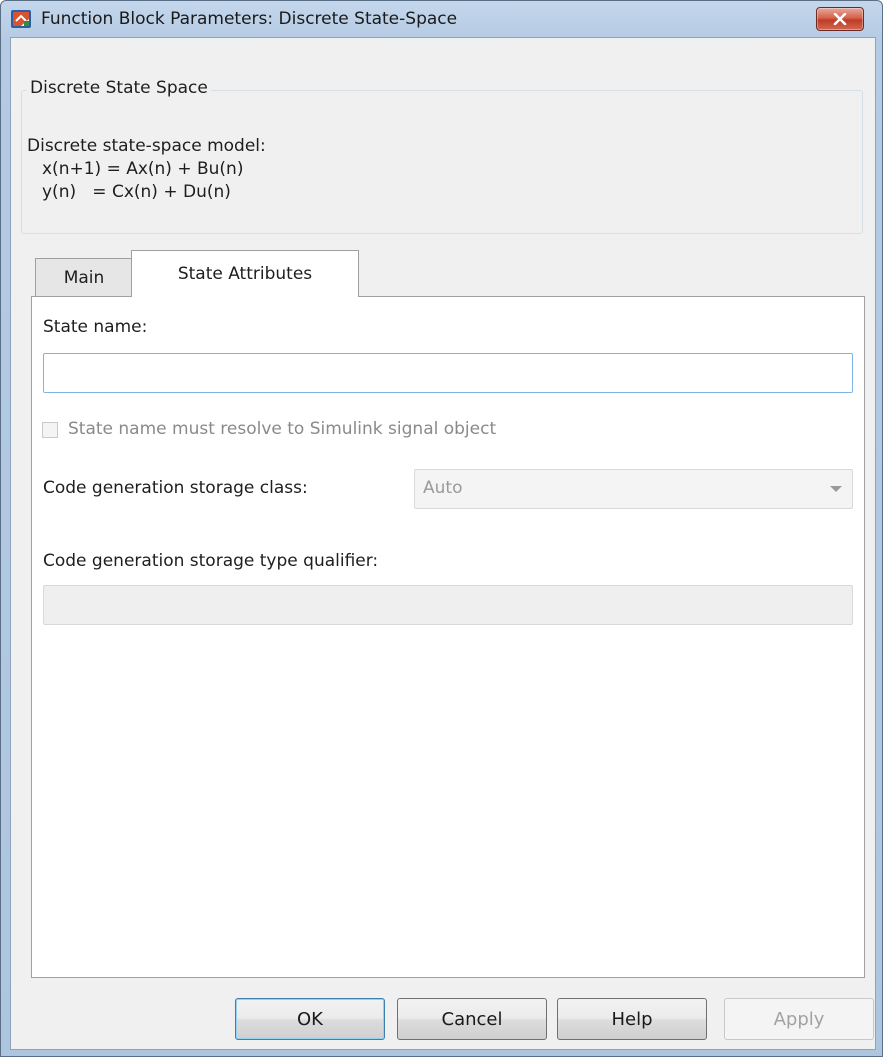 The height and width of the screenshot is (1057, 883). I want to click on storage-class-value: Auto, so click(443, 488).